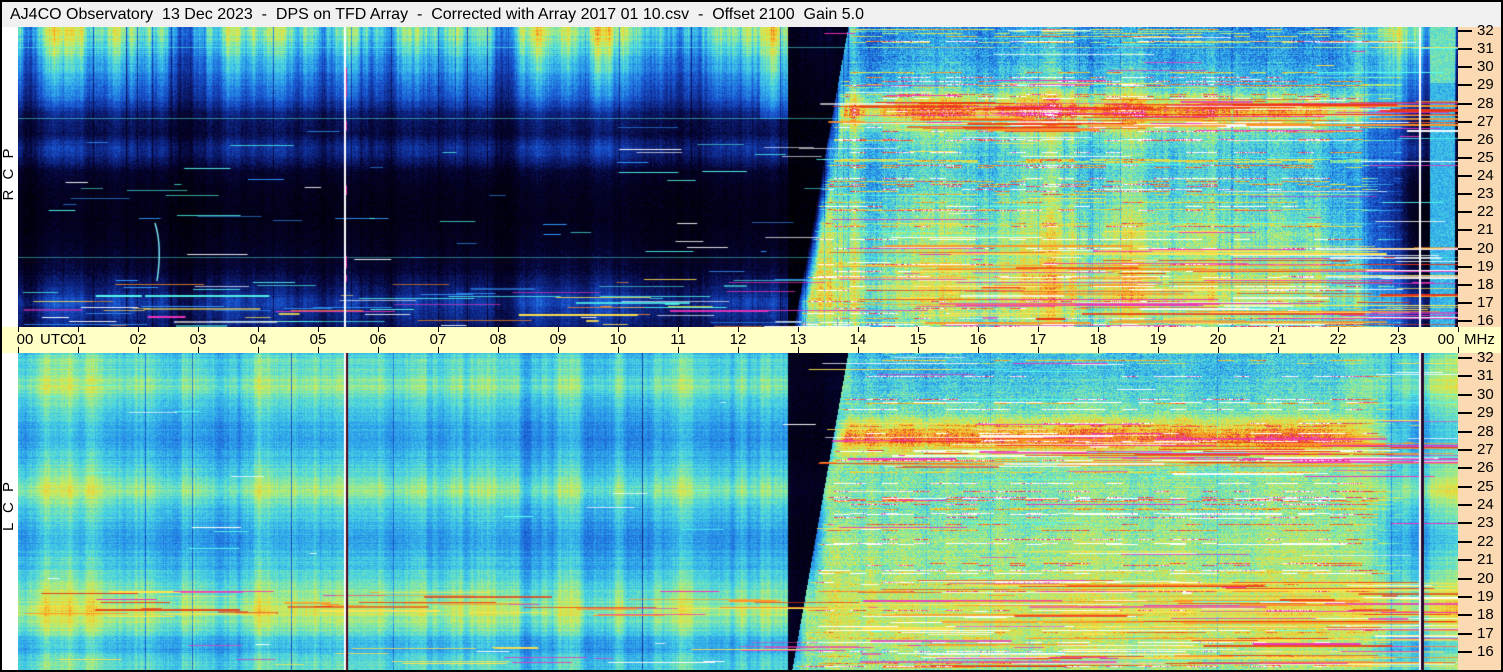 Image resolution: width=1503 pixels, height=672 pixels. What do you see at coordinates (78, 339) in the screenshot?
I see `time-hour-label: 01` at bounding box center [78, 339].